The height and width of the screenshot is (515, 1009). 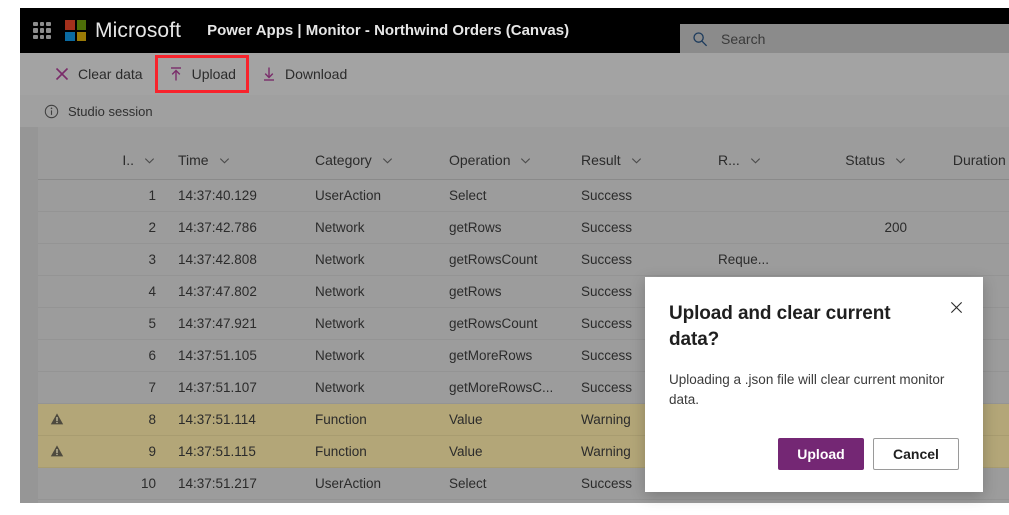 I want to click on clear-data-button: Clear data, so click(x=98, y=74).